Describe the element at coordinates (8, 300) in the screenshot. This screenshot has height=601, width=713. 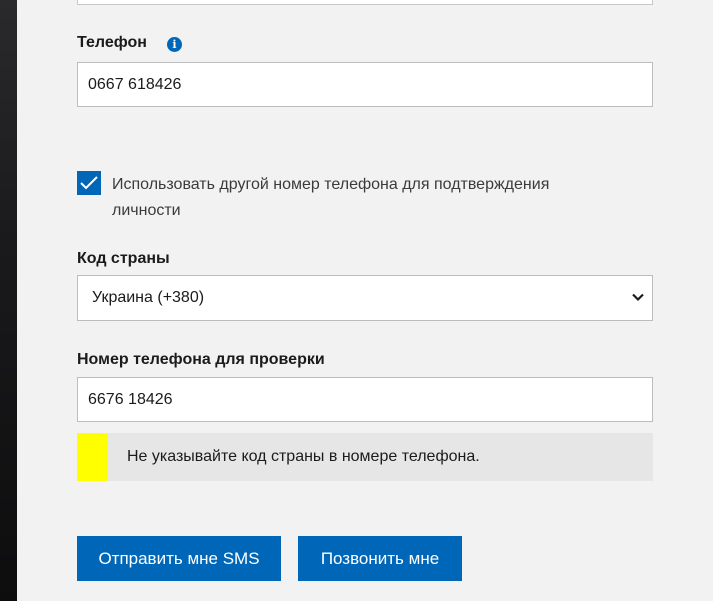
I see `window-edge` at that location.